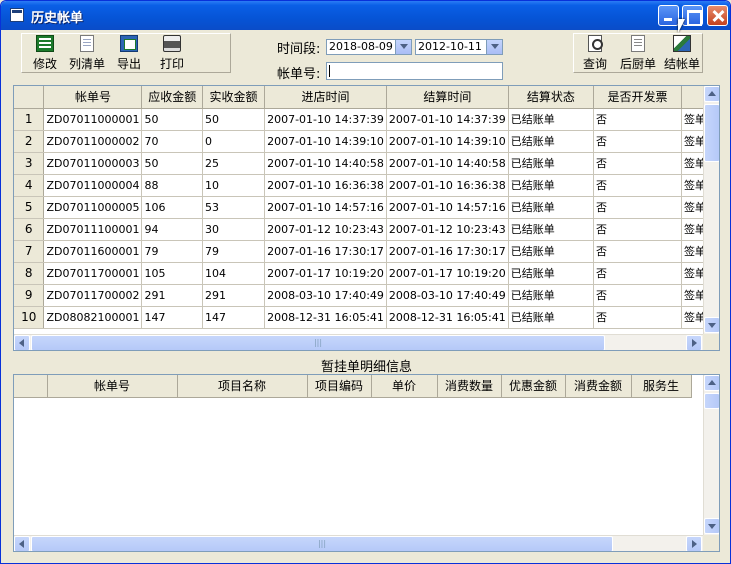 This screenshot has width=731, height=564. Describe the element at coordinates (93, 185) in the screenshot. I see `table-cell: ZD07011000004` at that location.